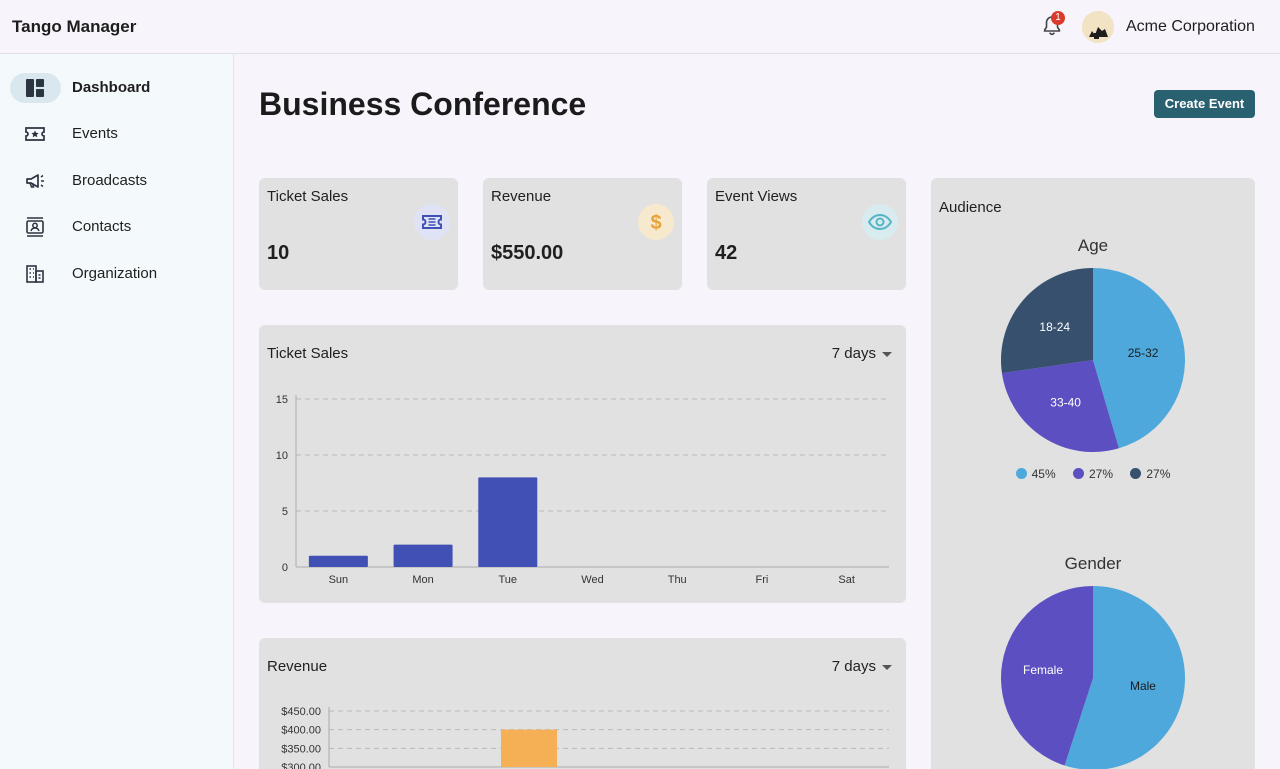 Image resolution: width=1280 pixels, height=769 pixels. I want to click on legend-item: 45%, so click(1035, 474).